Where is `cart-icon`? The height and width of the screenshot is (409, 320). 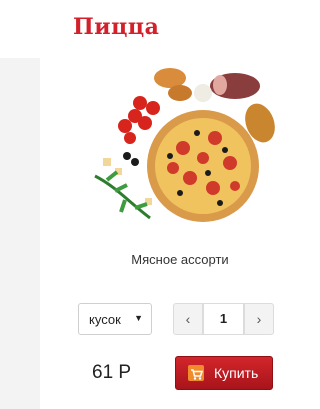 cart-icon is located at coordinates (196, 373).